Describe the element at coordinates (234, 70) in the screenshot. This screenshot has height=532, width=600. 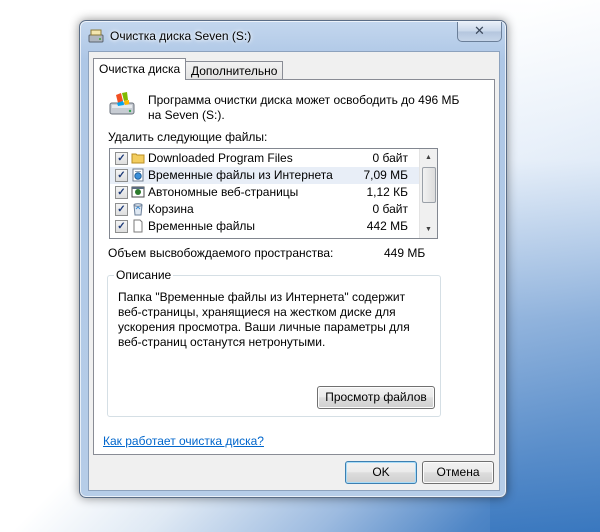
I see `tab-advanced: Дополнительно` at that location.